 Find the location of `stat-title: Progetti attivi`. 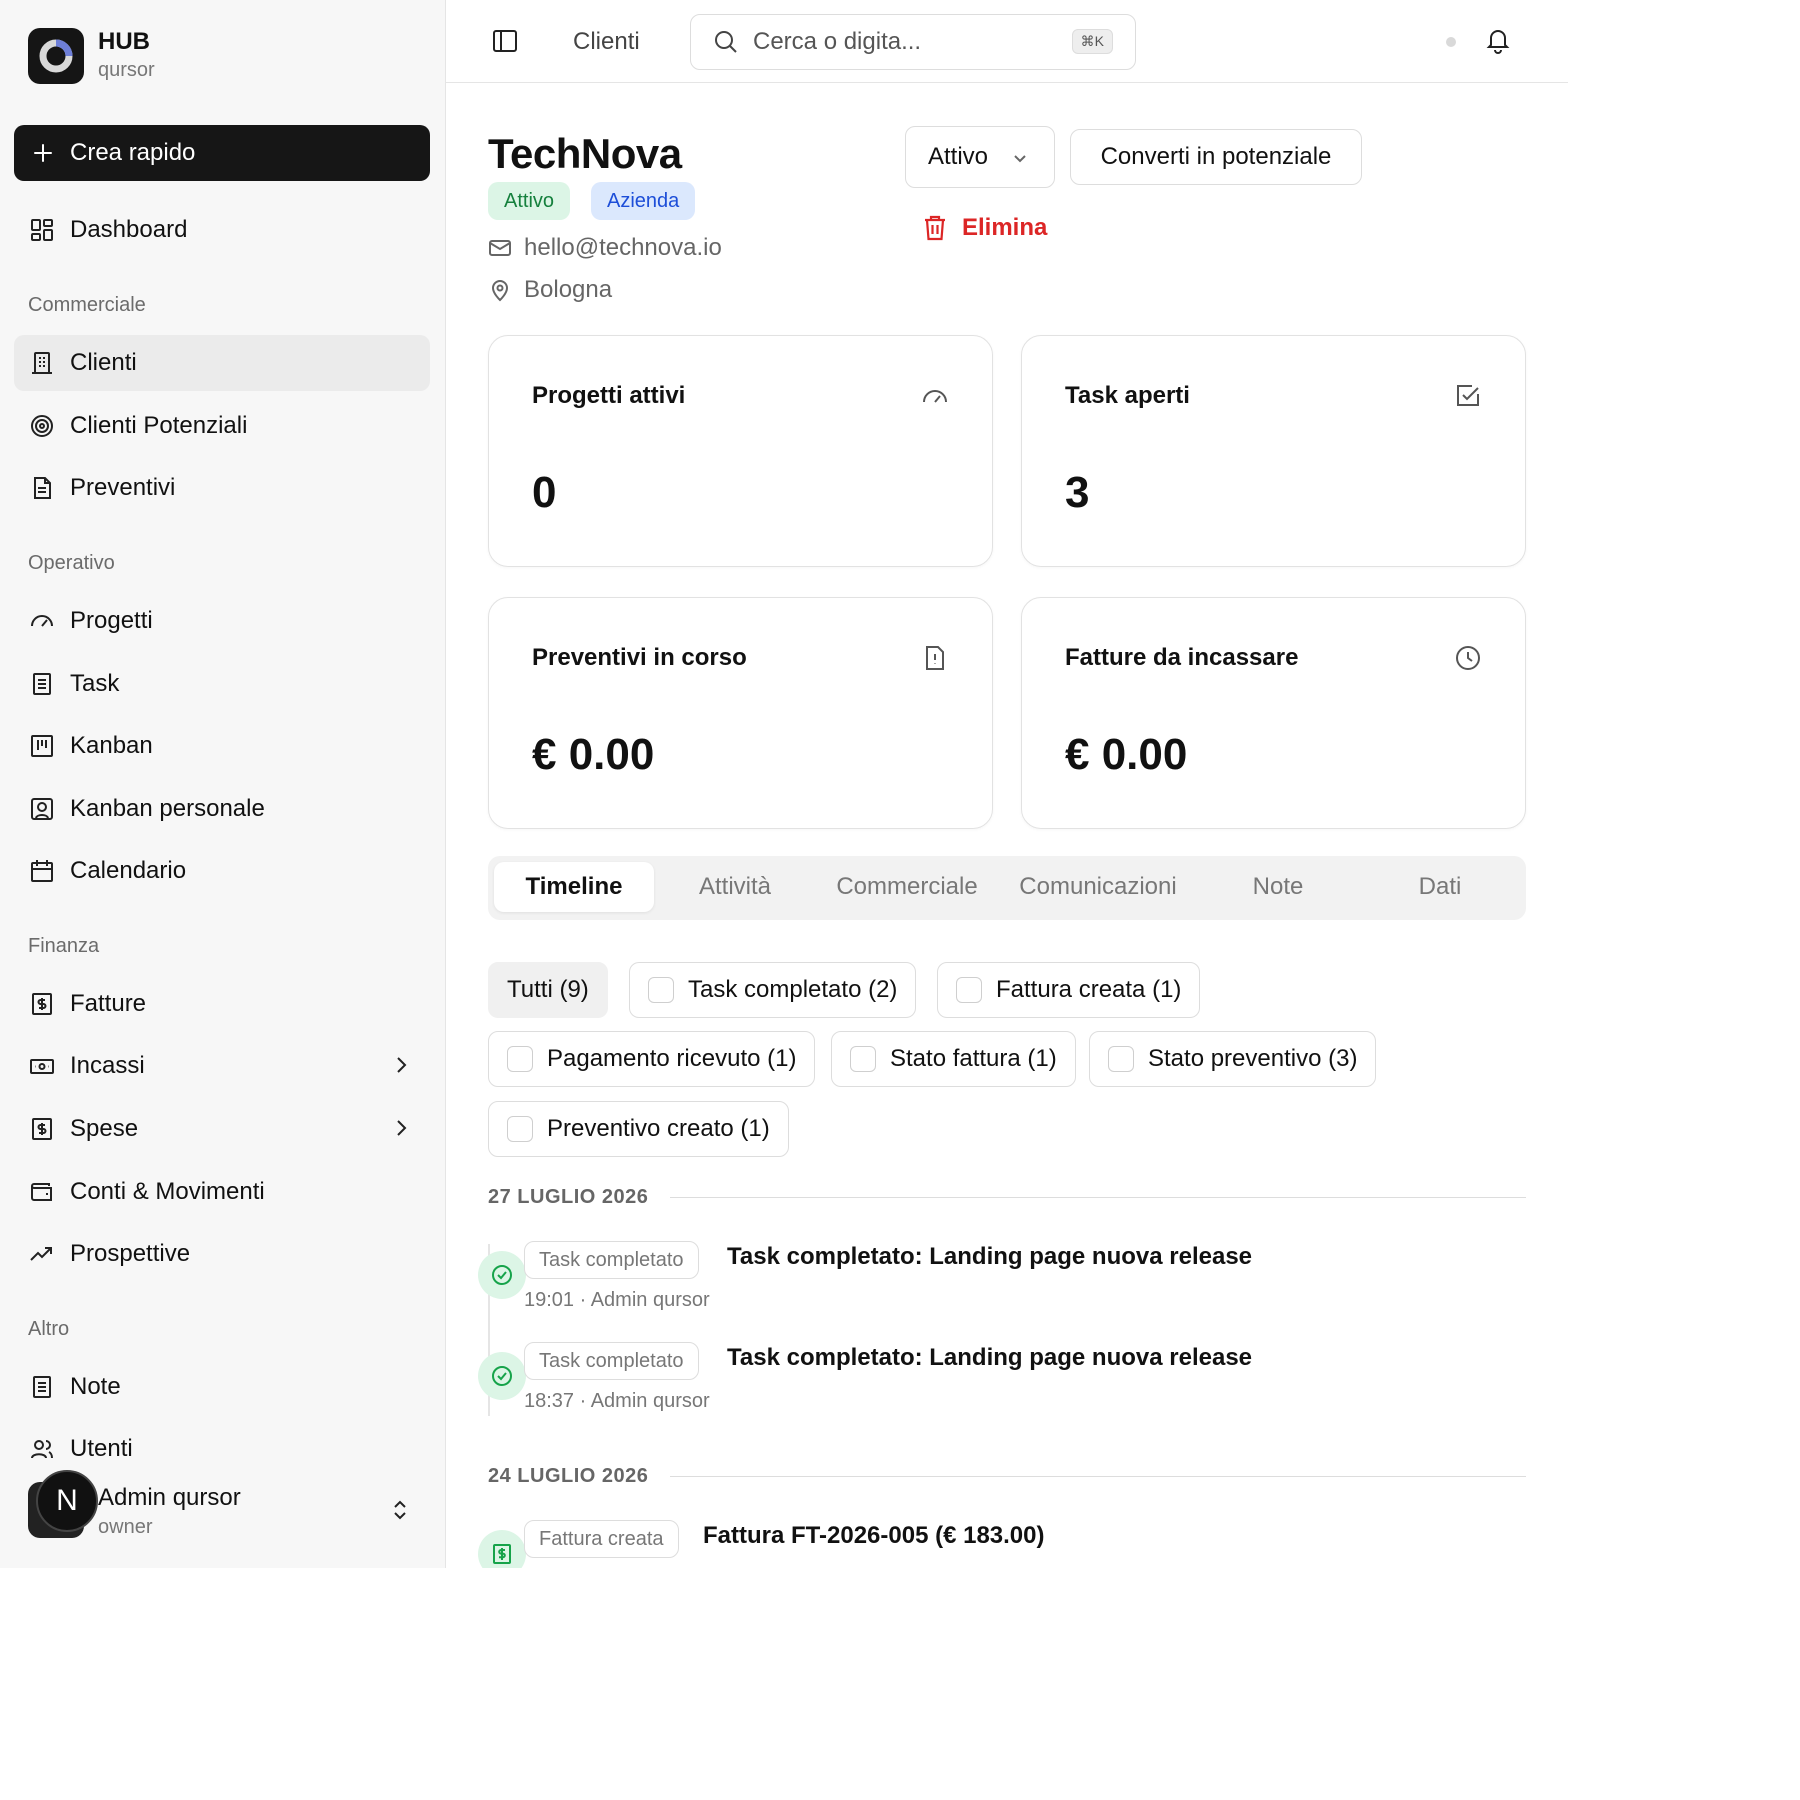

stat-title: Progetti attivi is located at coordinates (609, 395).